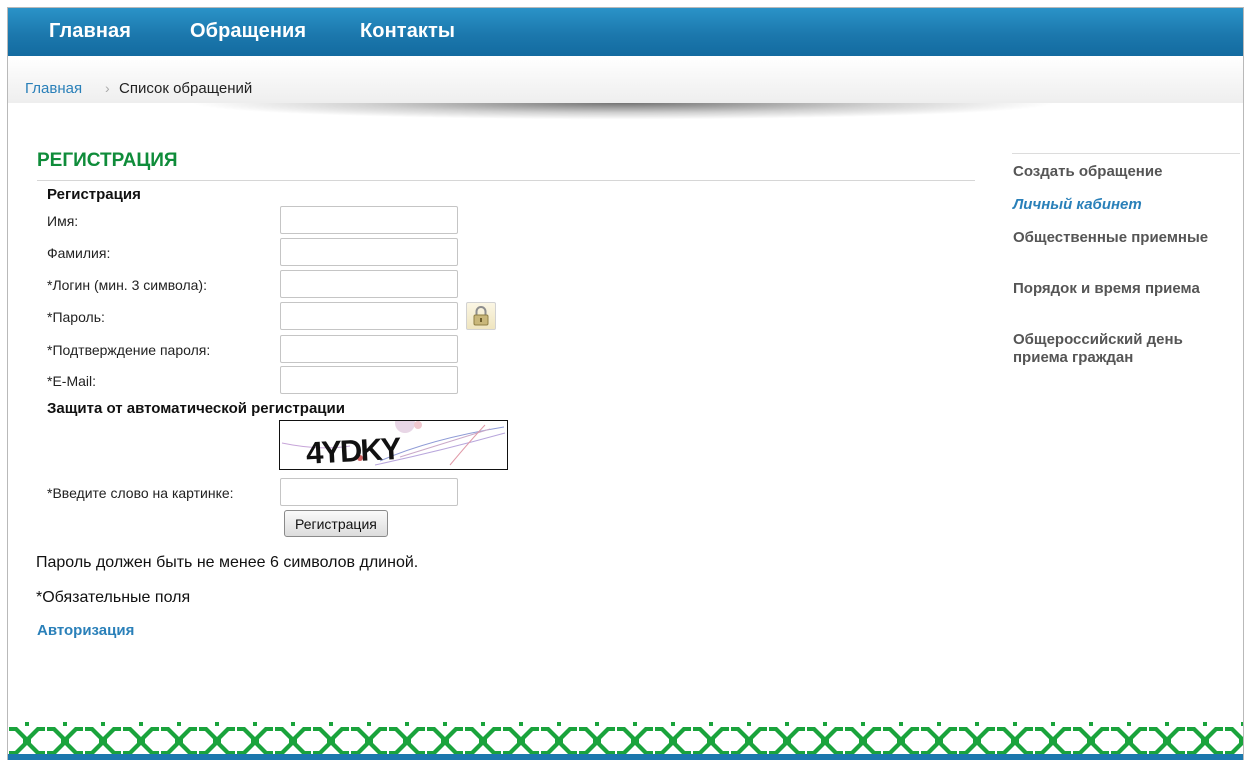 This screenshot has width=1253, height=760. I want to click on login-label: *Логин (мин. 3 символа):, so click(127, 285).